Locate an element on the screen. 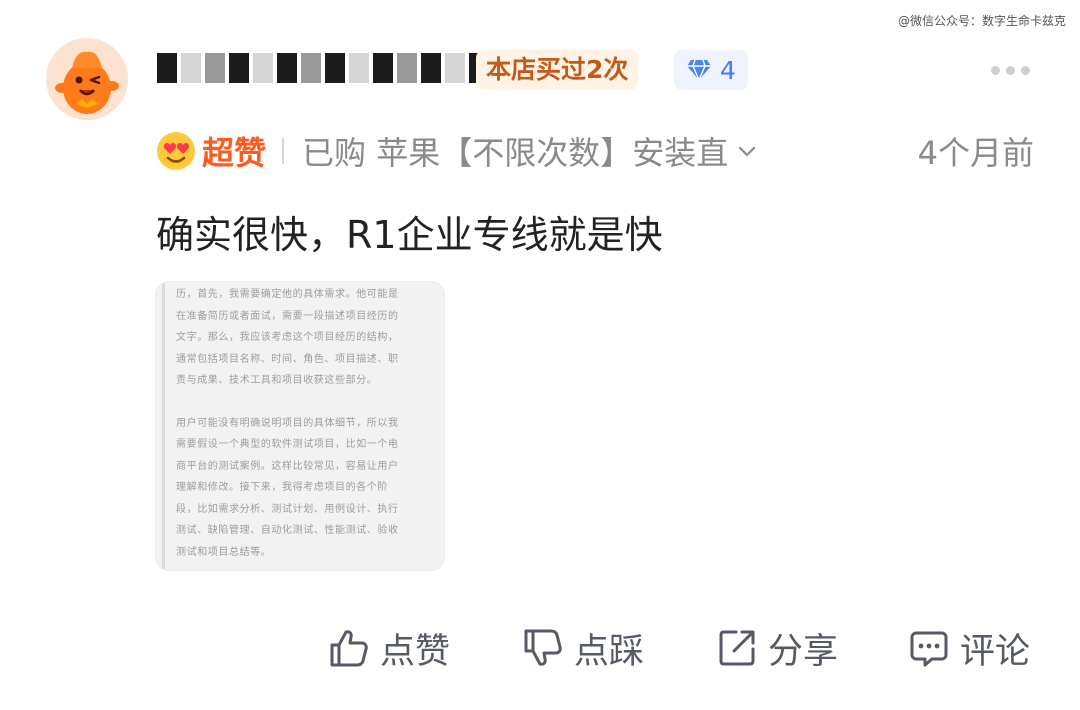  username-pixelated is located at coordinates (323, 68).